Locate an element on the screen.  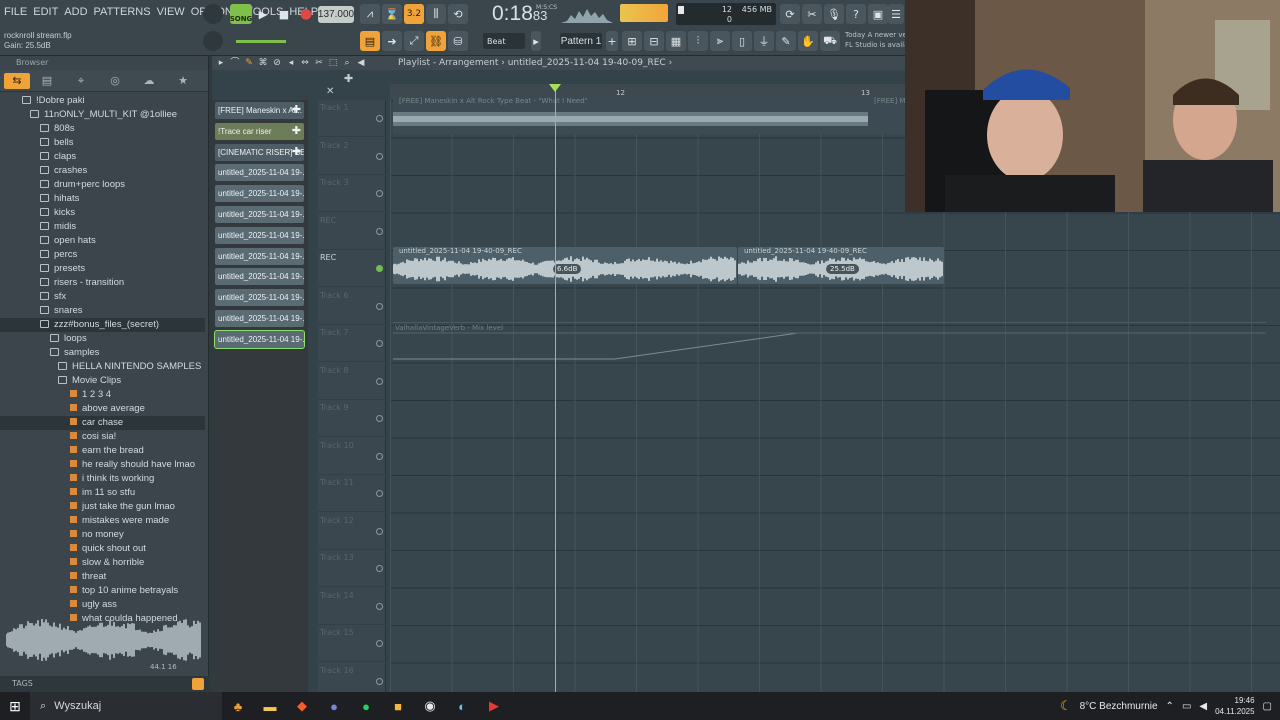
browser-folder: snares is located at coordinates (102, 311).